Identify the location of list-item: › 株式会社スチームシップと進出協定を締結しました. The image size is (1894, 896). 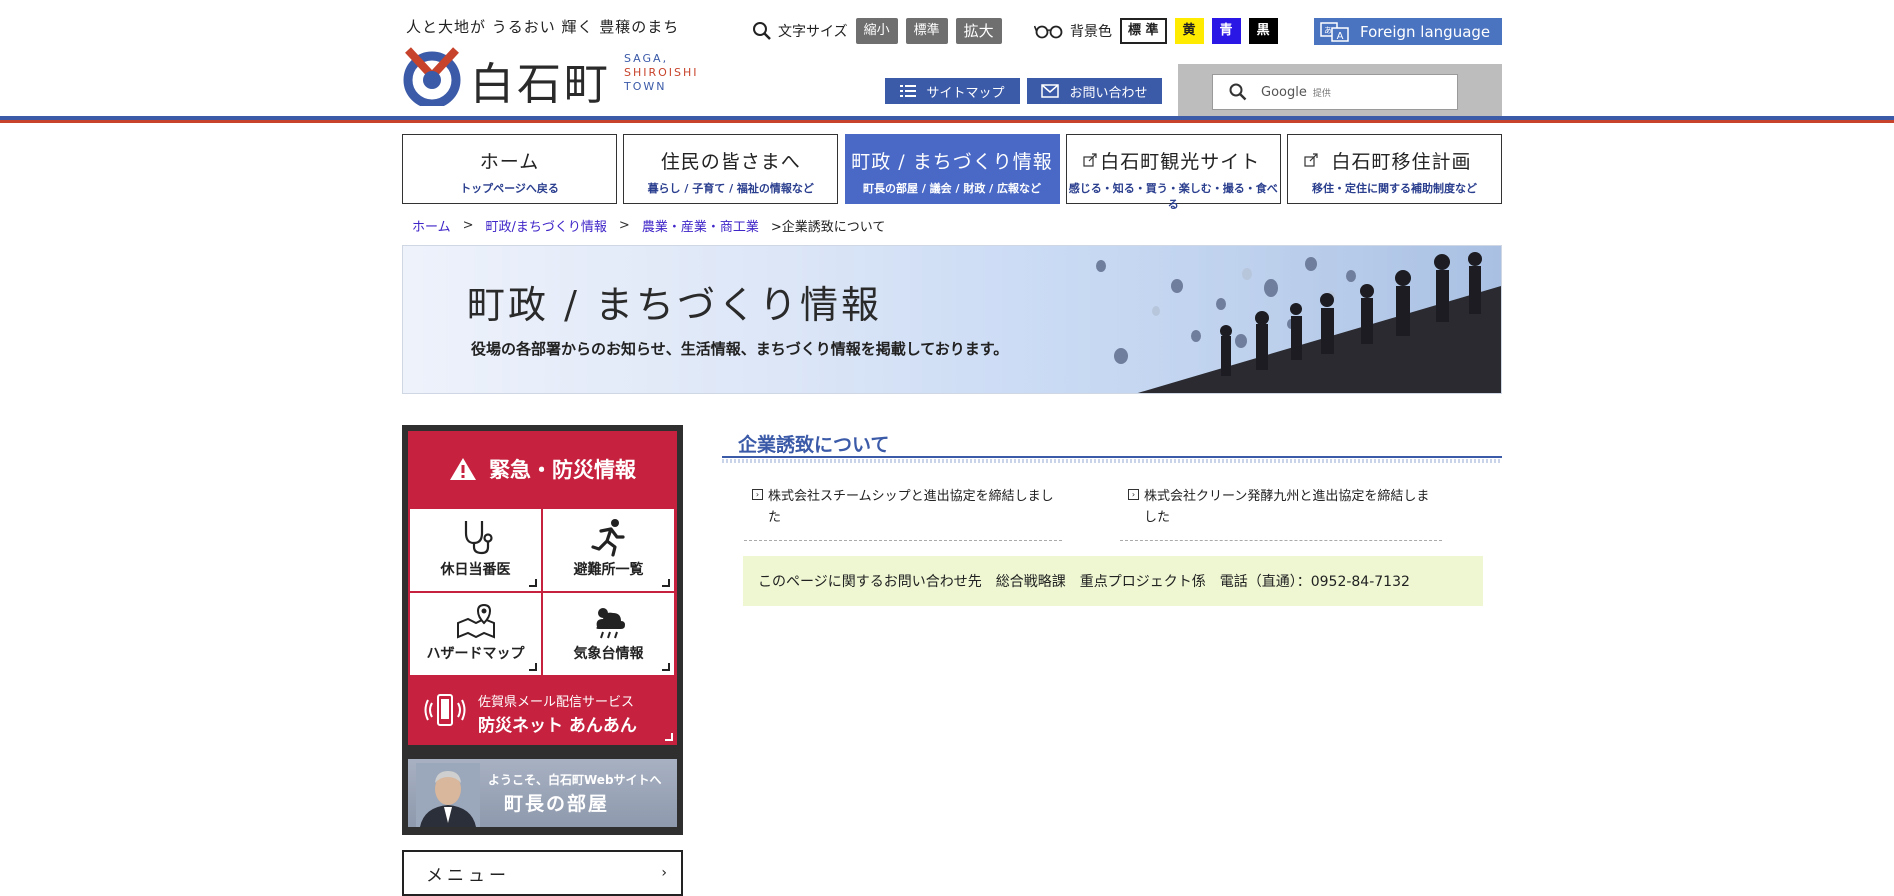
(903, 513).